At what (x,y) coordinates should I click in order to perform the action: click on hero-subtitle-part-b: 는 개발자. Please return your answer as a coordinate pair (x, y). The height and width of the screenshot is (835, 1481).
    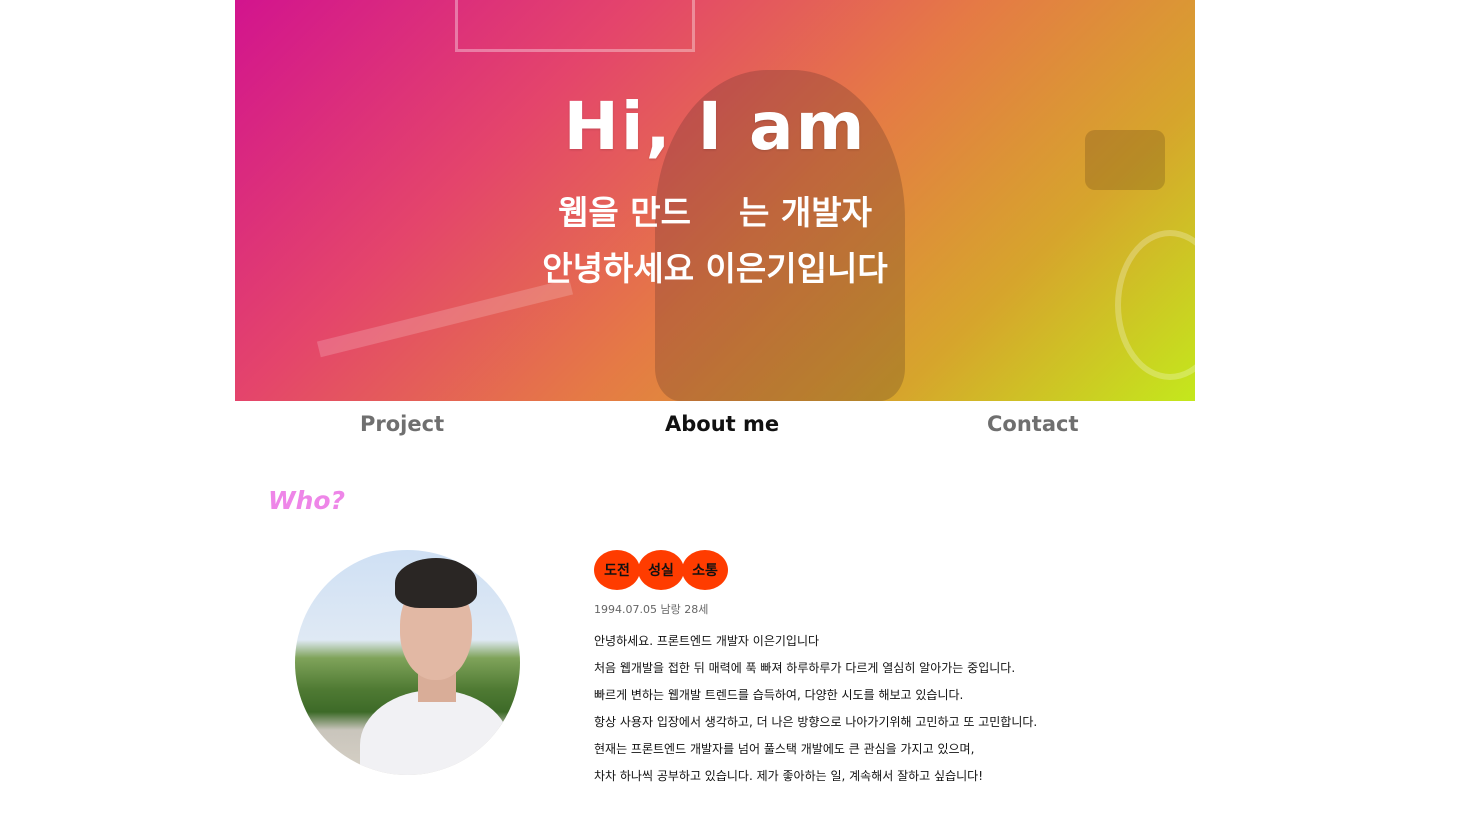
    Looking at the image, I should click on (805, 212).